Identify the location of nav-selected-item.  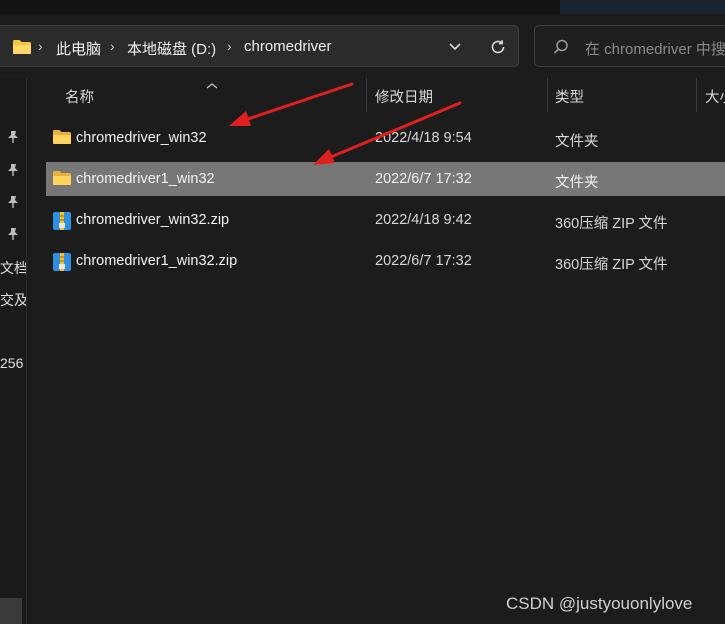
(11, 611).